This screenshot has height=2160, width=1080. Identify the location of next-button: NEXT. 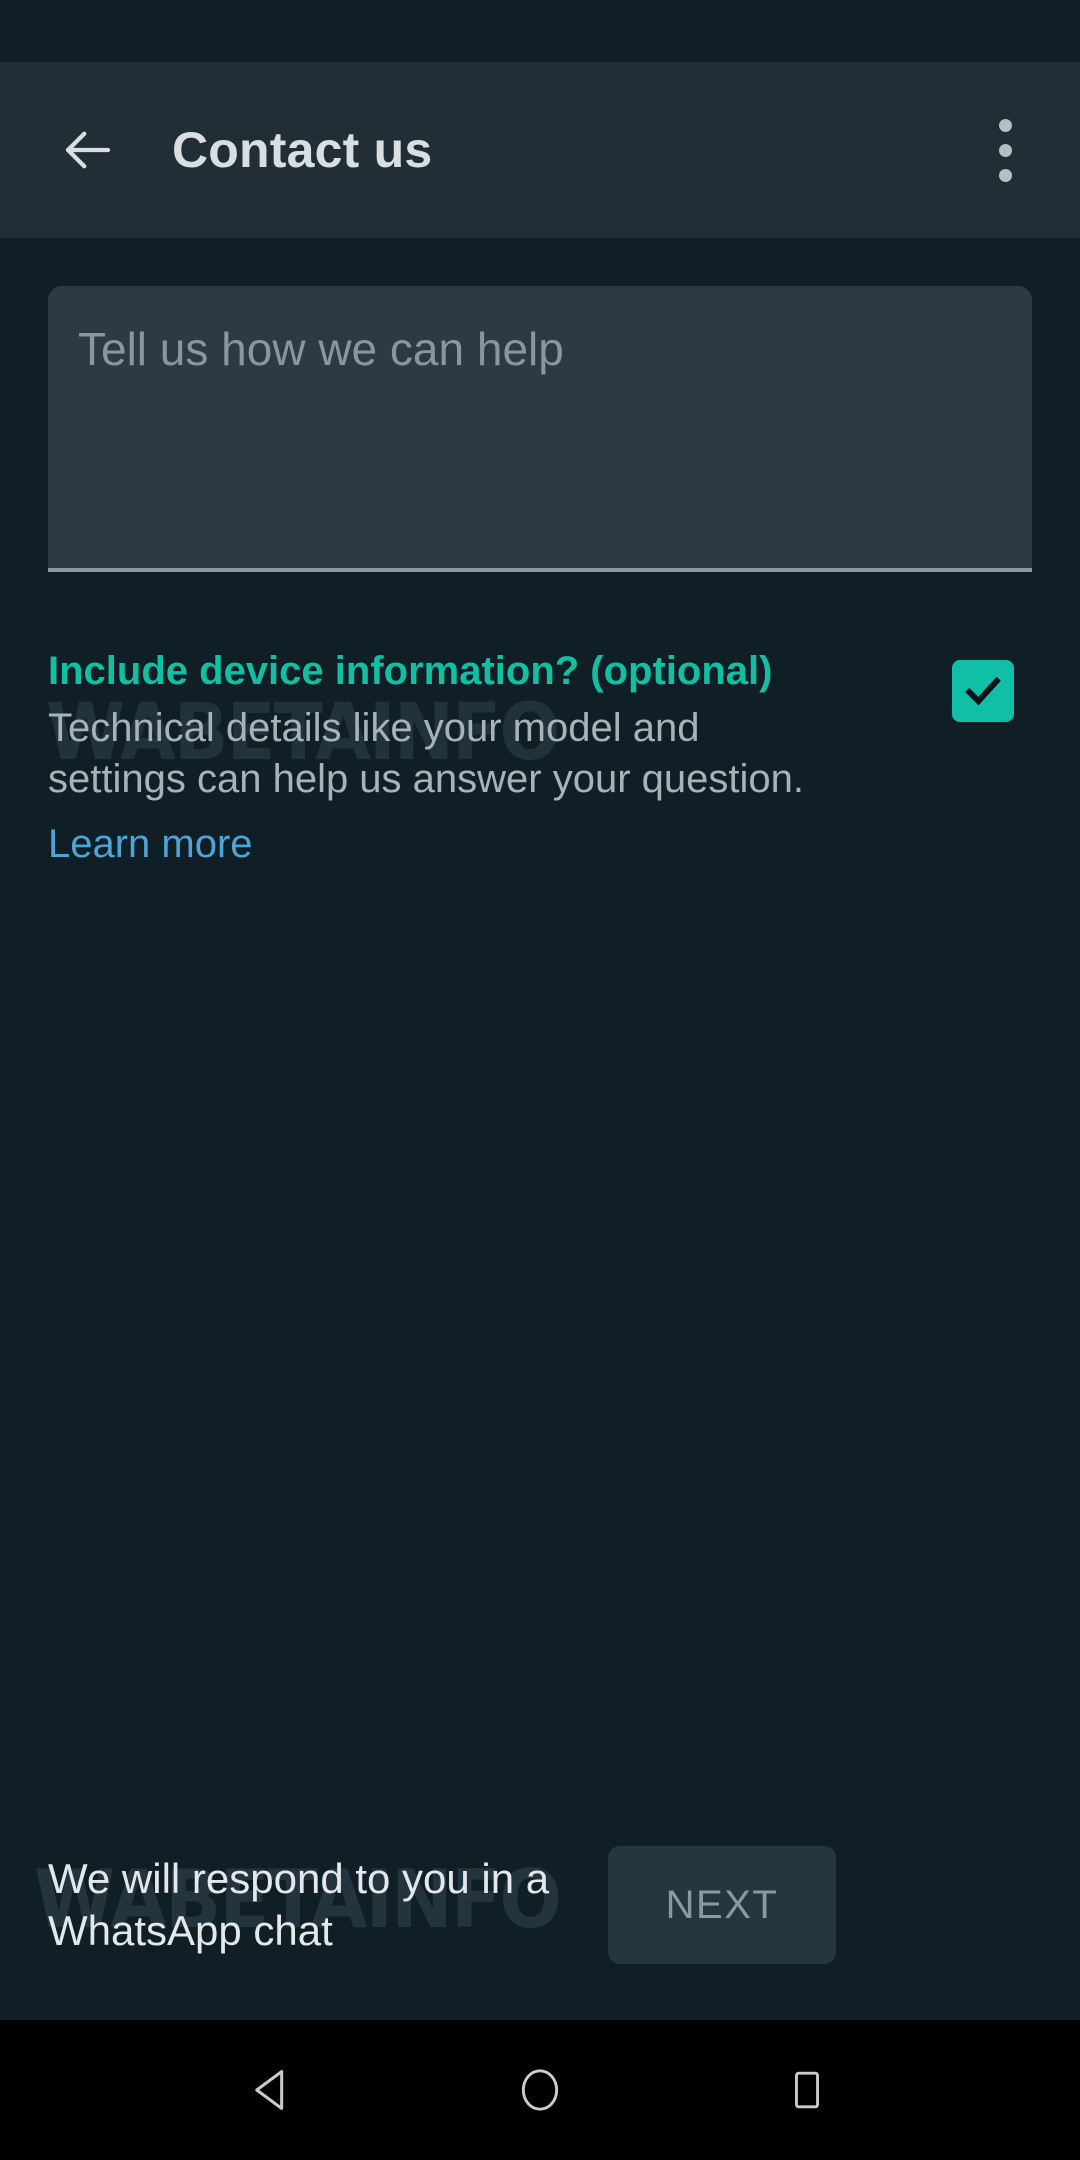
(722, 1905).